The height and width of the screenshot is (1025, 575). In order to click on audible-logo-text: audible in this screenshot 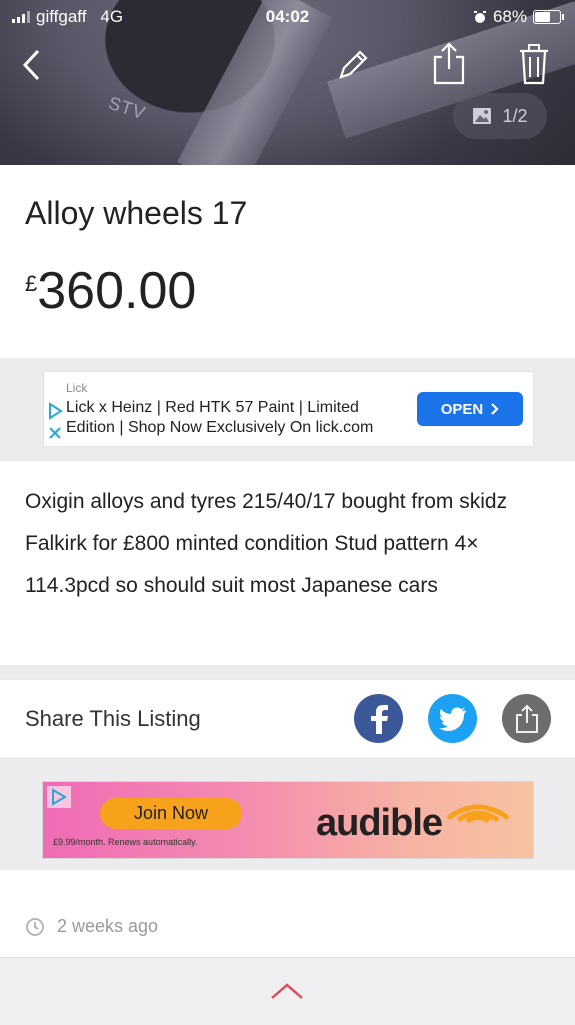, I will do `click(379, 823)`.